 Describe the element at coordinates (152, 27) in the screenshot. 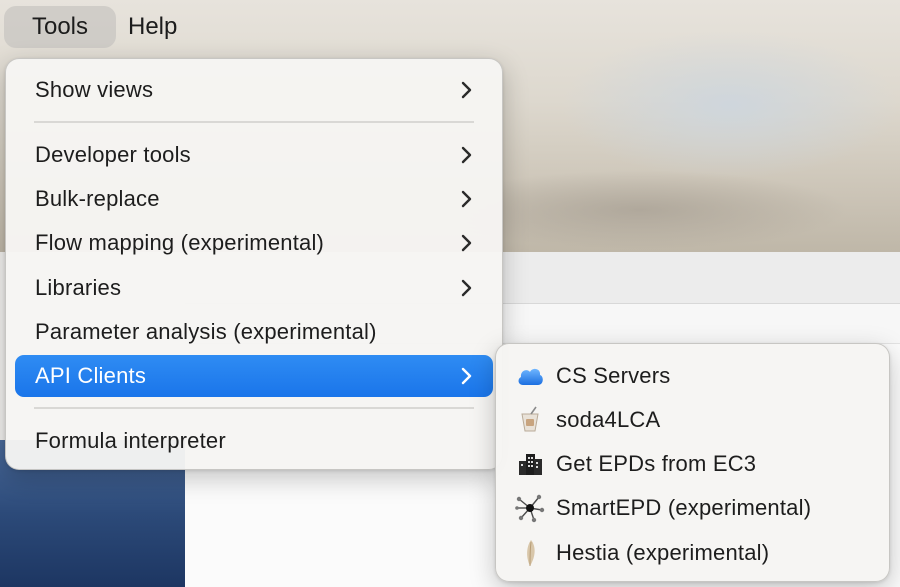

I see `menubar-help: Help` at that location.